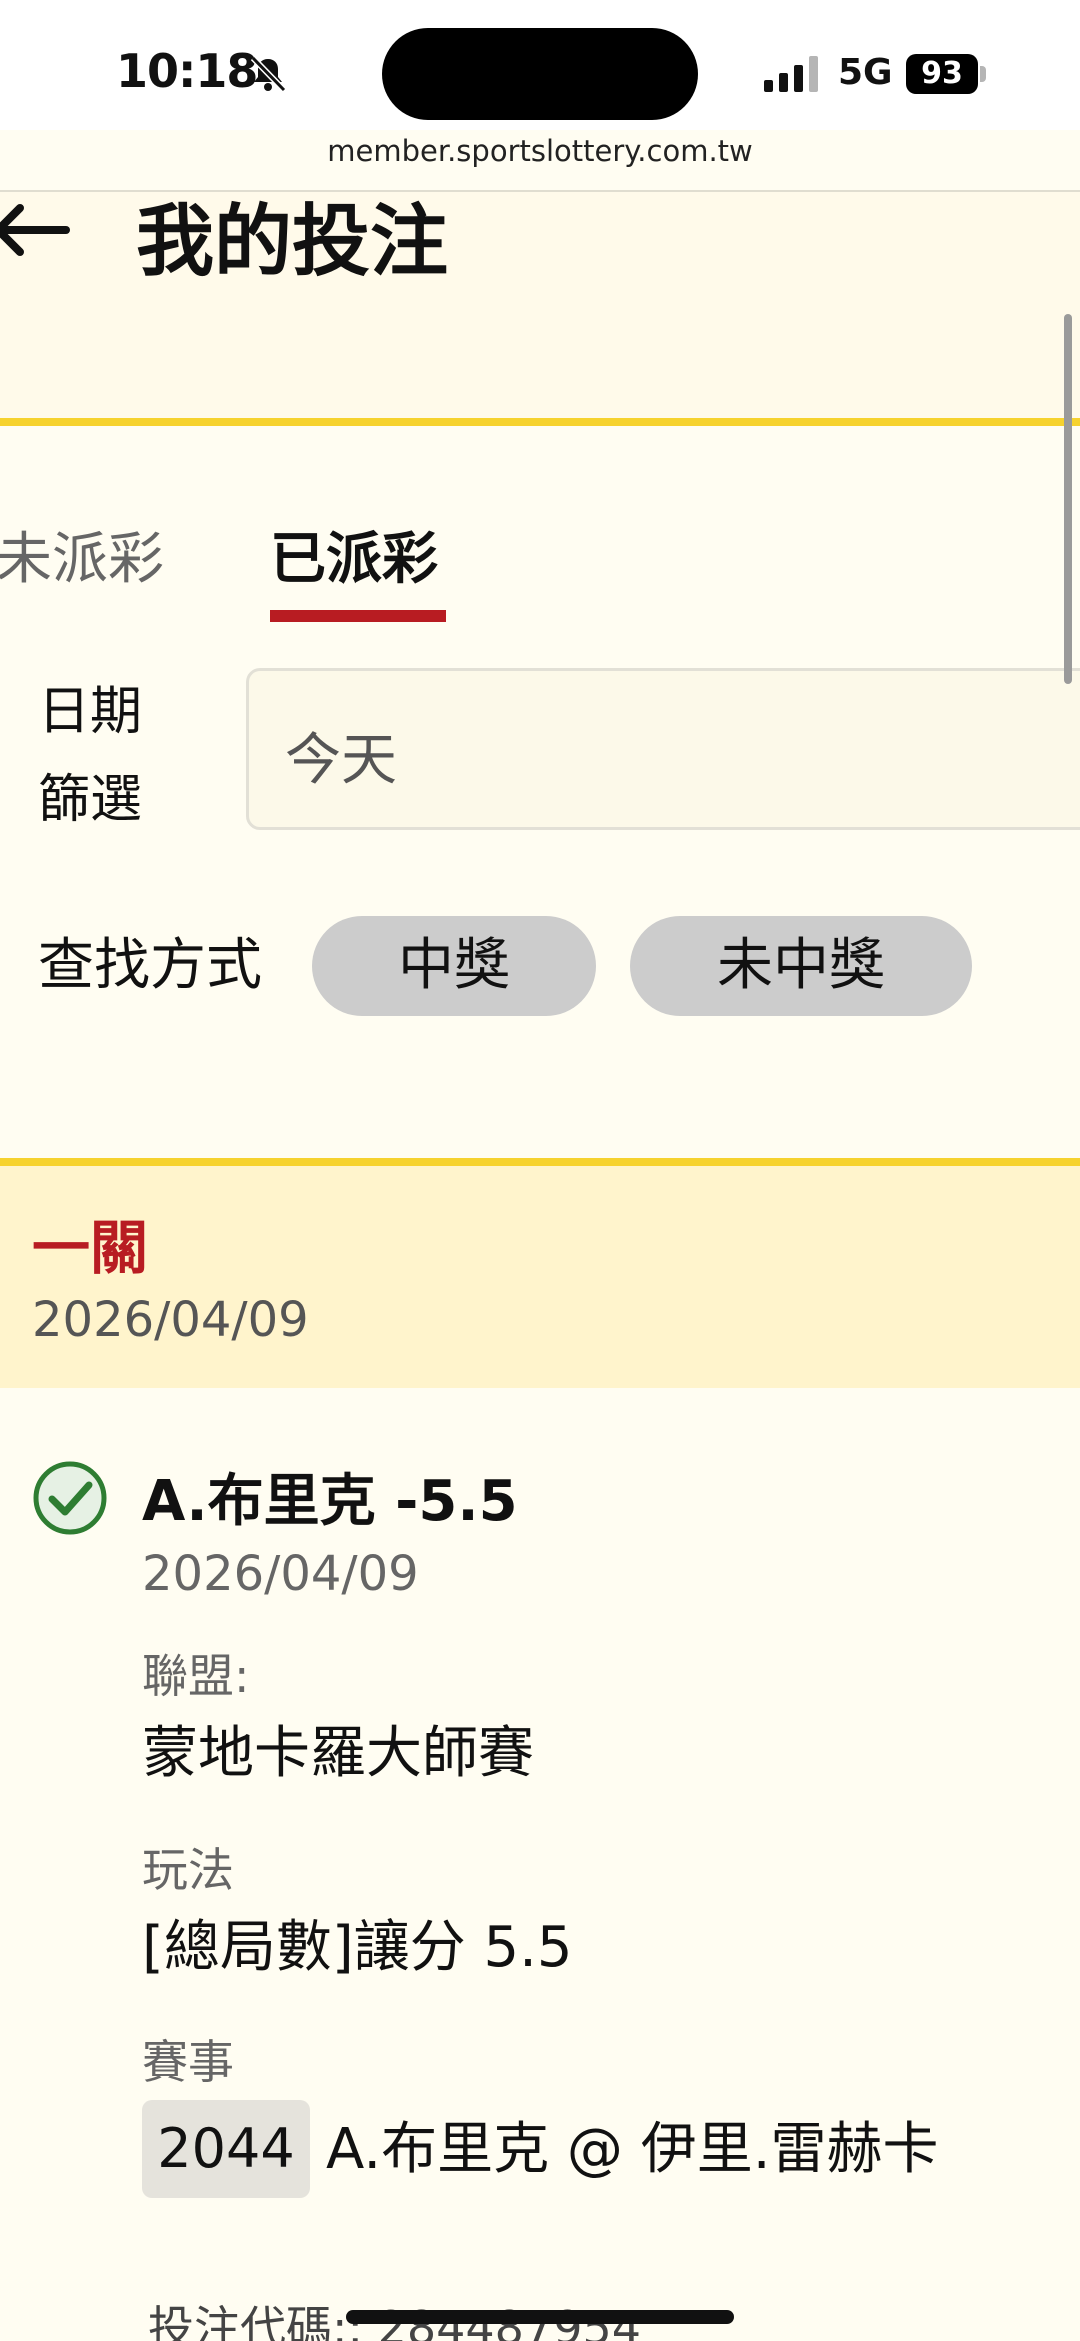 This screenshot has width=1080, height=2341. Describe the element at coordinates (82, 560) in the screenshot. I see `tab-undrawn: 未派彩` at that location.